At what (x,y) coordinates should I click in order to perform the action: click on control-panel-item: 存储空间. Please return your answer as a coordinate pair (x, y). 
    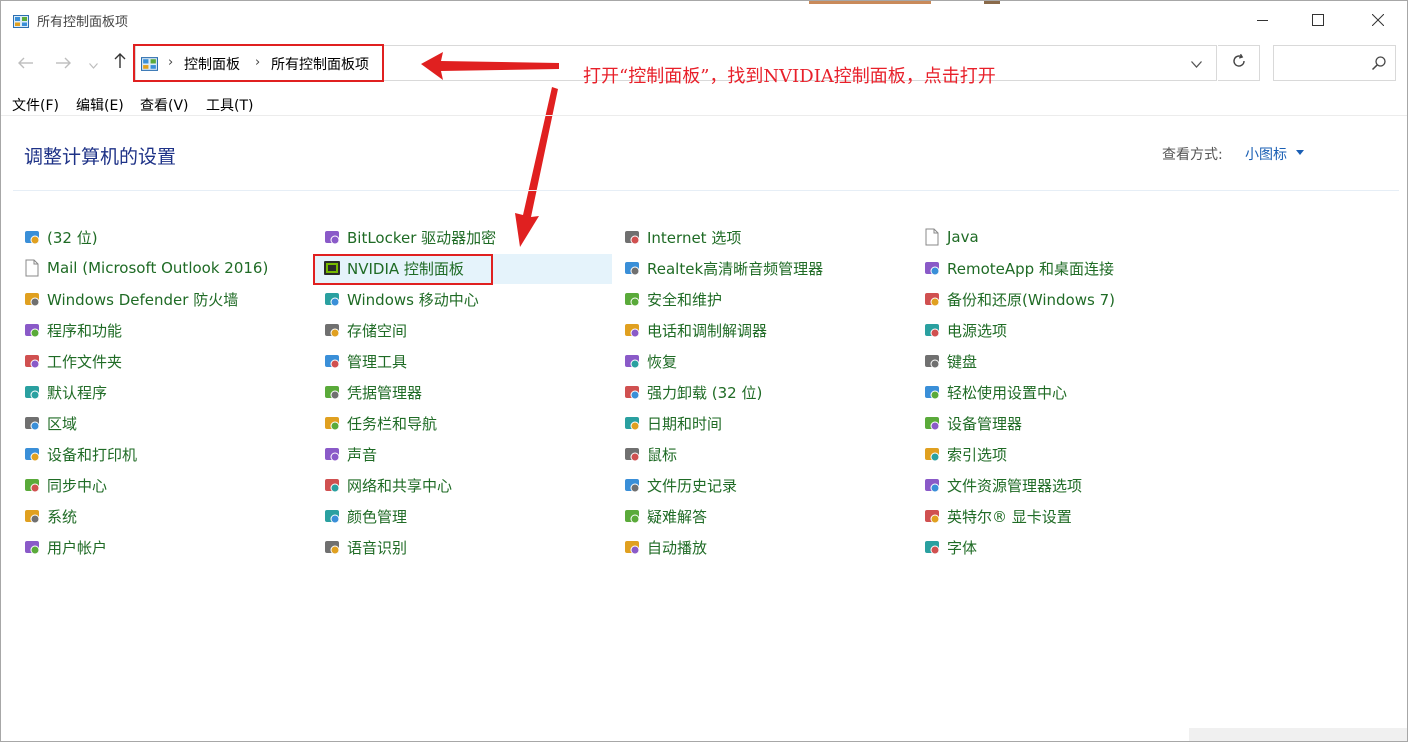
    Looking at the image, I should click on (365, 330).